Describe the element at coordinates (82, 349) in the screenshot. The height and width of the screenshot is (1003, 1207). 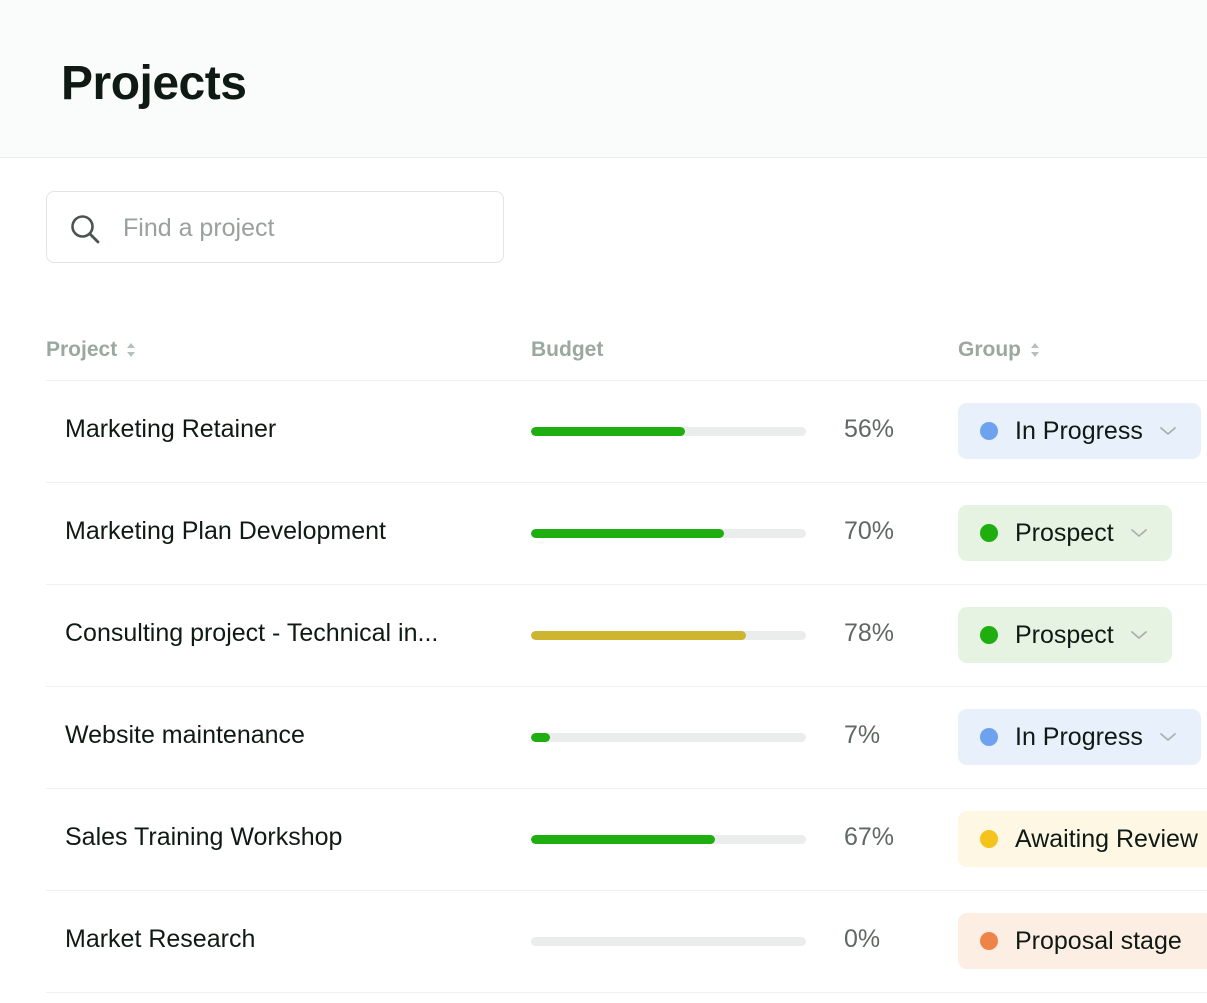
I see `column-header-label: Project` at that location.